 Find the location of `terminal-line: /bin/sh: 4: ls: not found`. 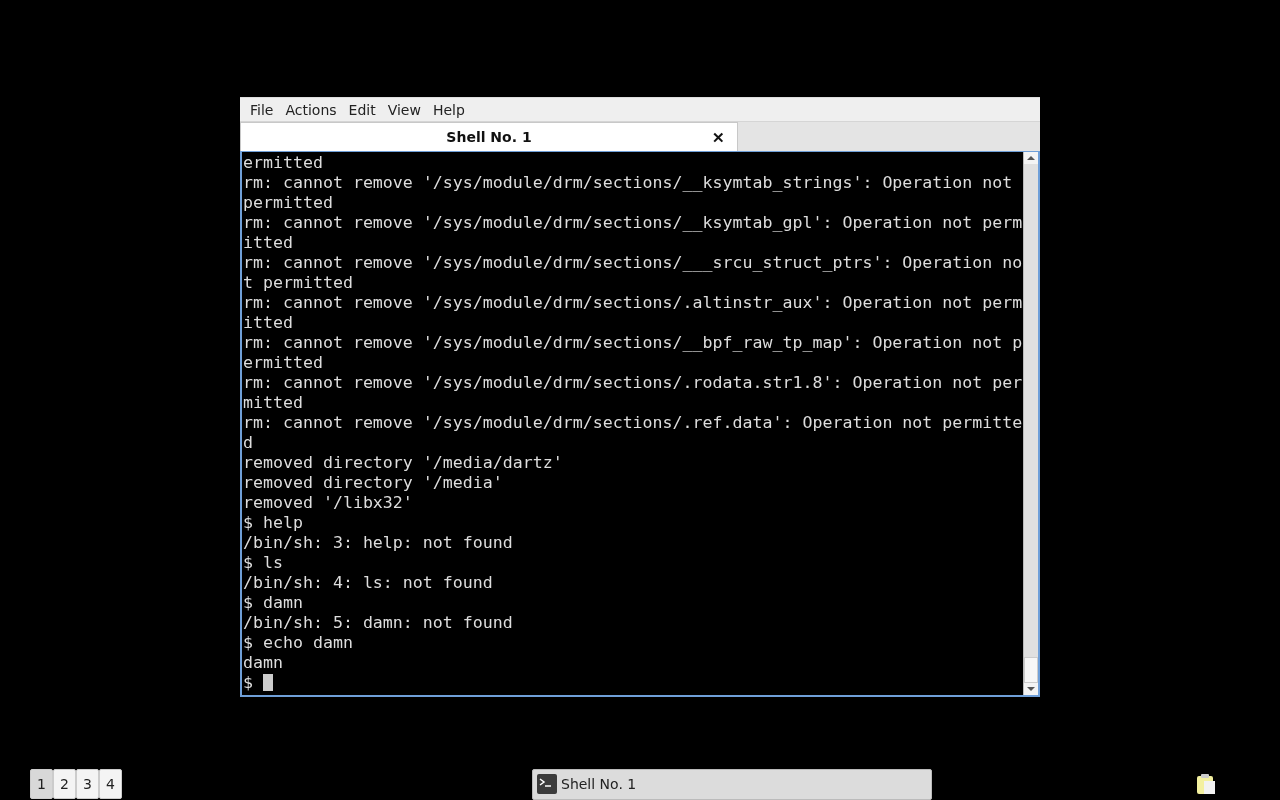

terminal-line: /bin/sh: 4: ls: not found is located at coordinates (368, 583).